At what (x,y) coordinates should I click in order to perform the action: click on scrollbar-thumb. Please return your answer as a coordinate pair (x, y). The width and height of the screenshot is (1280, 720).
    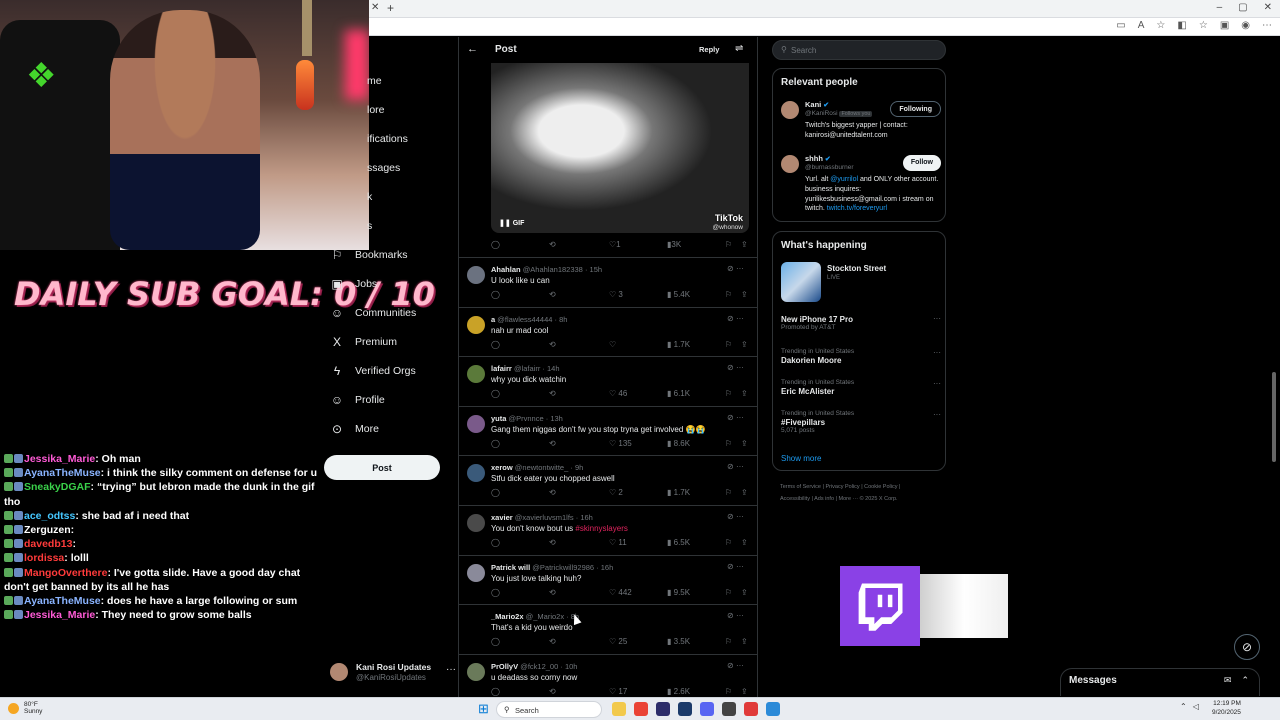
    Looking at the image, I should click on (1274, 417).